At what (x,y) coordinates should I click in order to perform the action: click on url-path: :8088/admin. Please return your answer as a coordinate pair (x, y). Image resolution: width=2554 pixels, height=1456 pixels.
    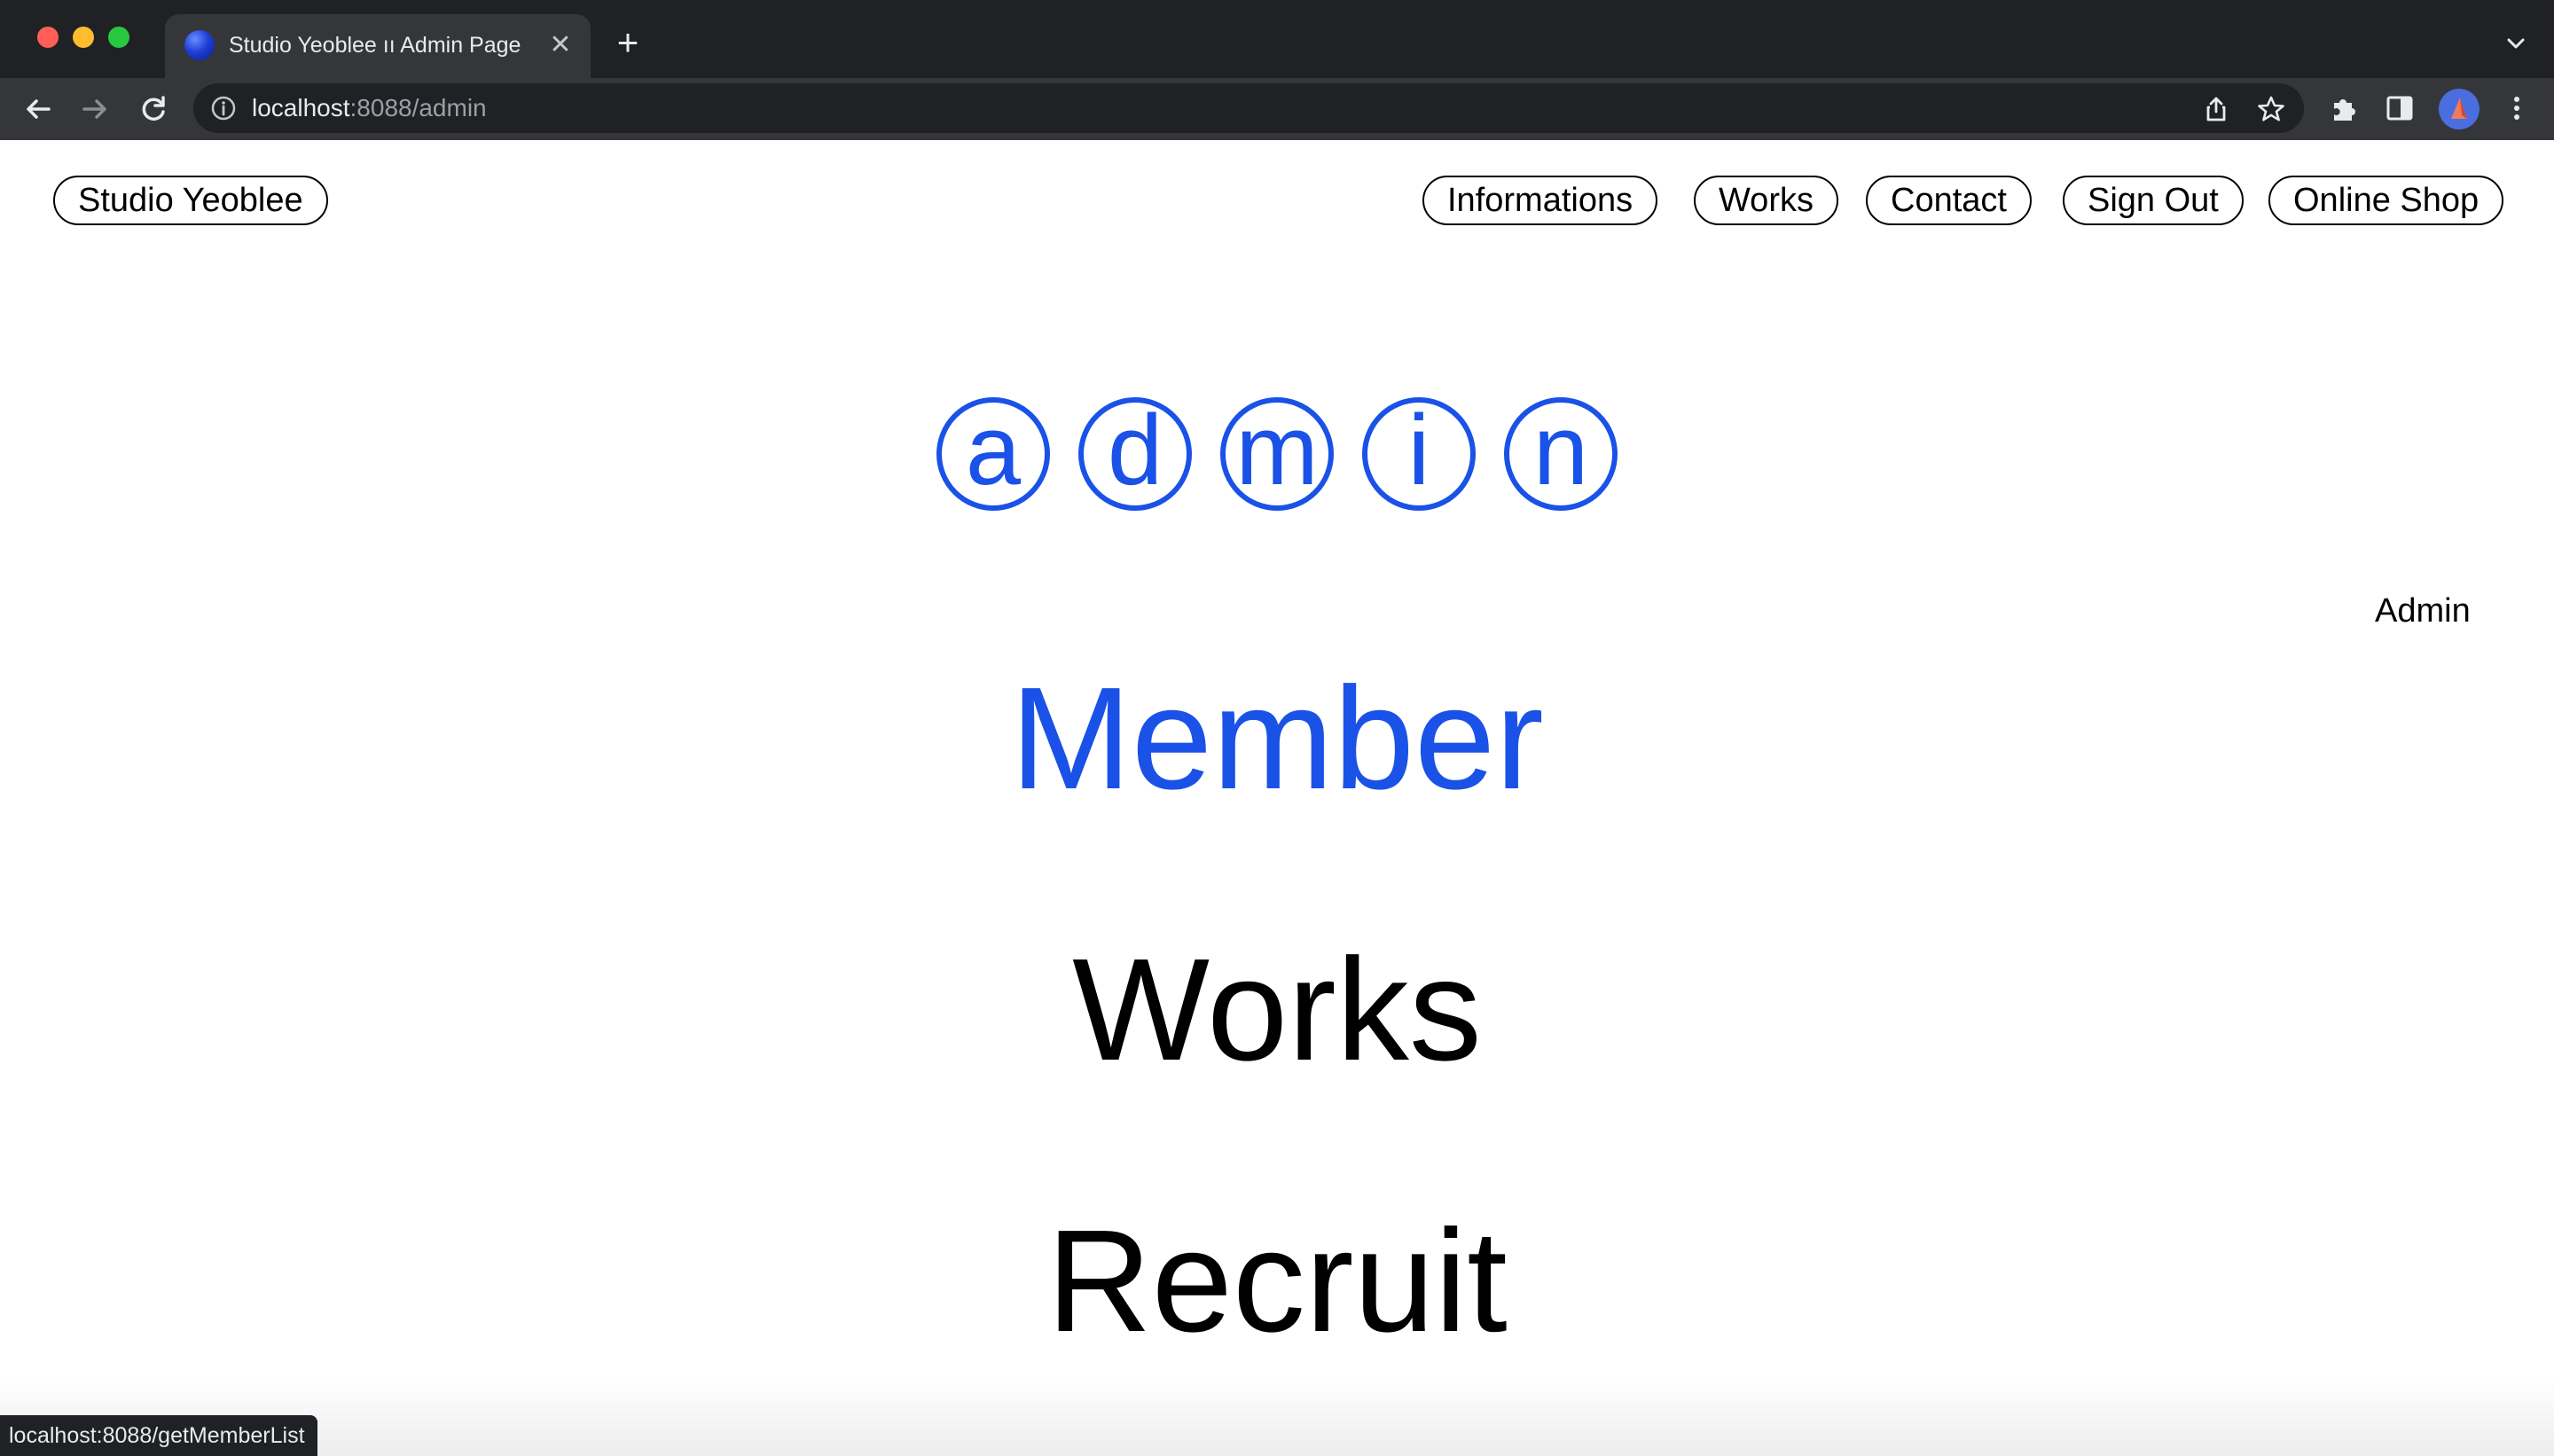
    Looking at the image, I should click on (418, 107).